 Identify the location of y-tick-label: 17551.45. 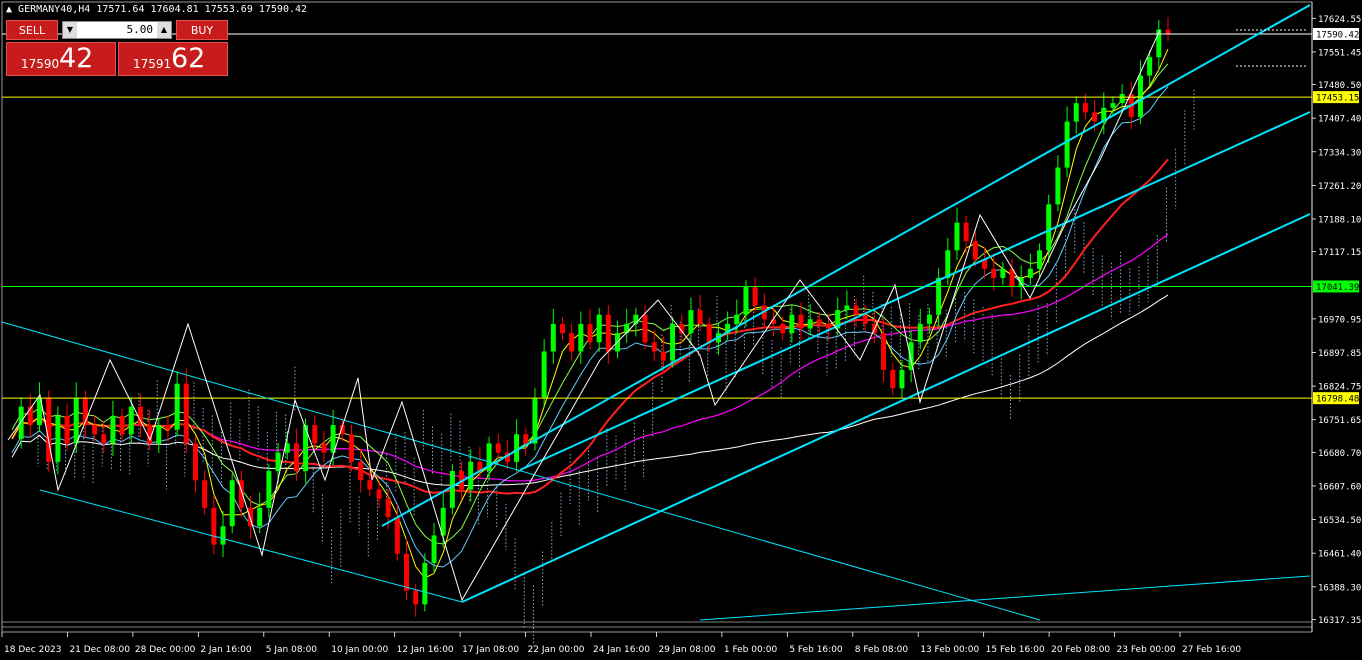
(1339, 53).